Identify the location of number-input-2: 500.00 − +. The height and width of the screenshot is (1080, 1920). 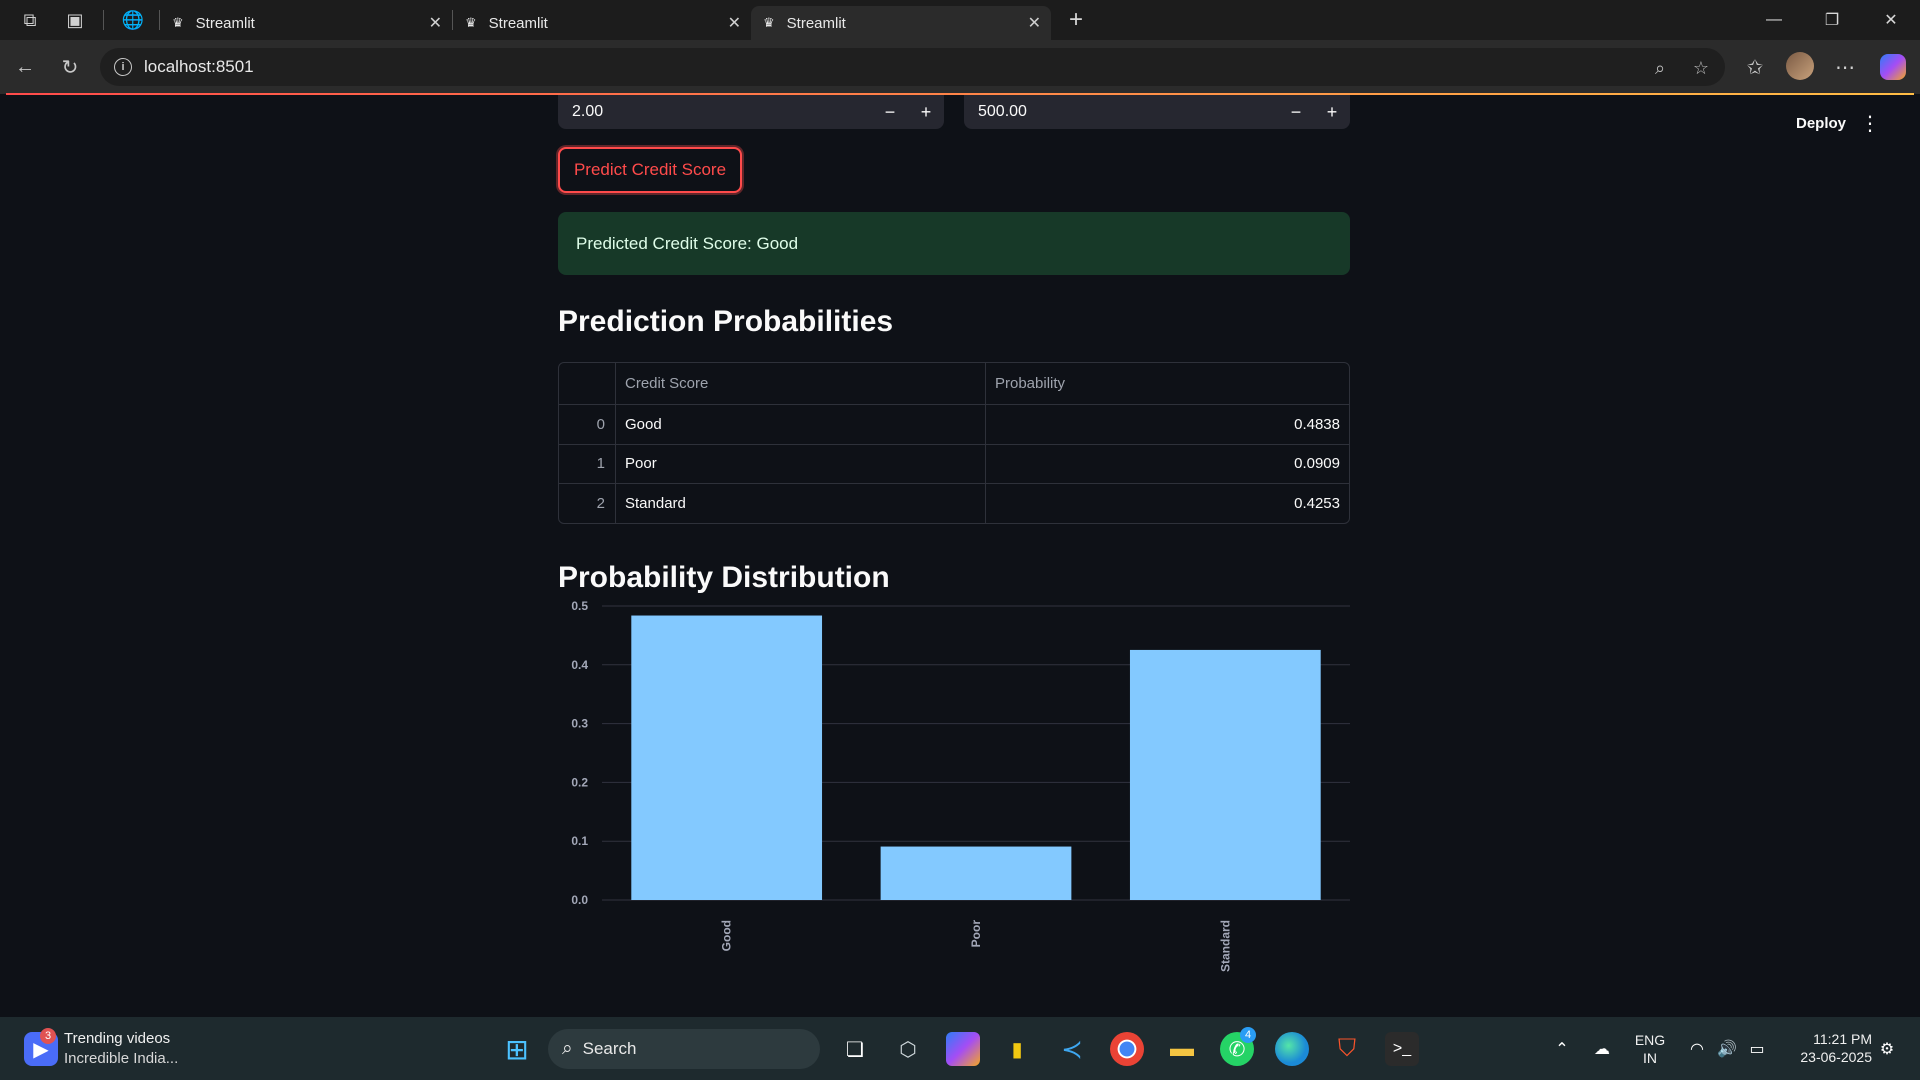
(1157, 112).